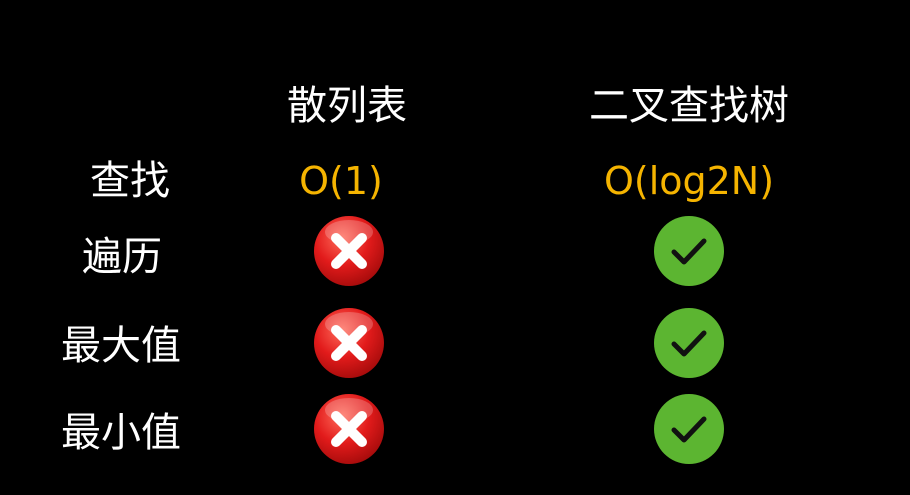 This screenshot has height=495, width=910. What do you see at coordinates (341, 181) in the screenshot?
I see `hash-table-search-complexity: O(1)` at bounding box center [341, 181].